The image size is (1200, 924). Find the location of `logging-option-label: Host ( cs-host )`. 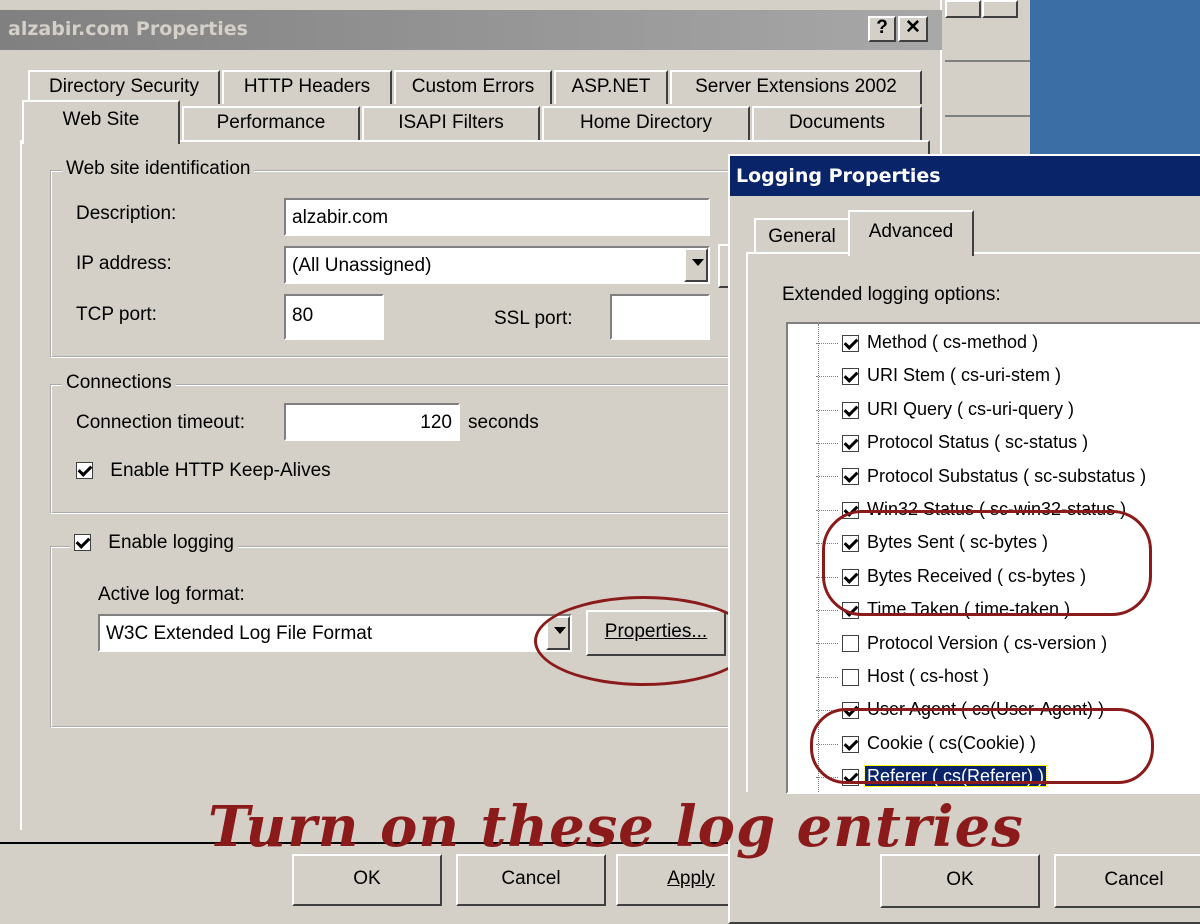

logging-option-label: Host ( cs-host ) is located at coordinates (928, 676).